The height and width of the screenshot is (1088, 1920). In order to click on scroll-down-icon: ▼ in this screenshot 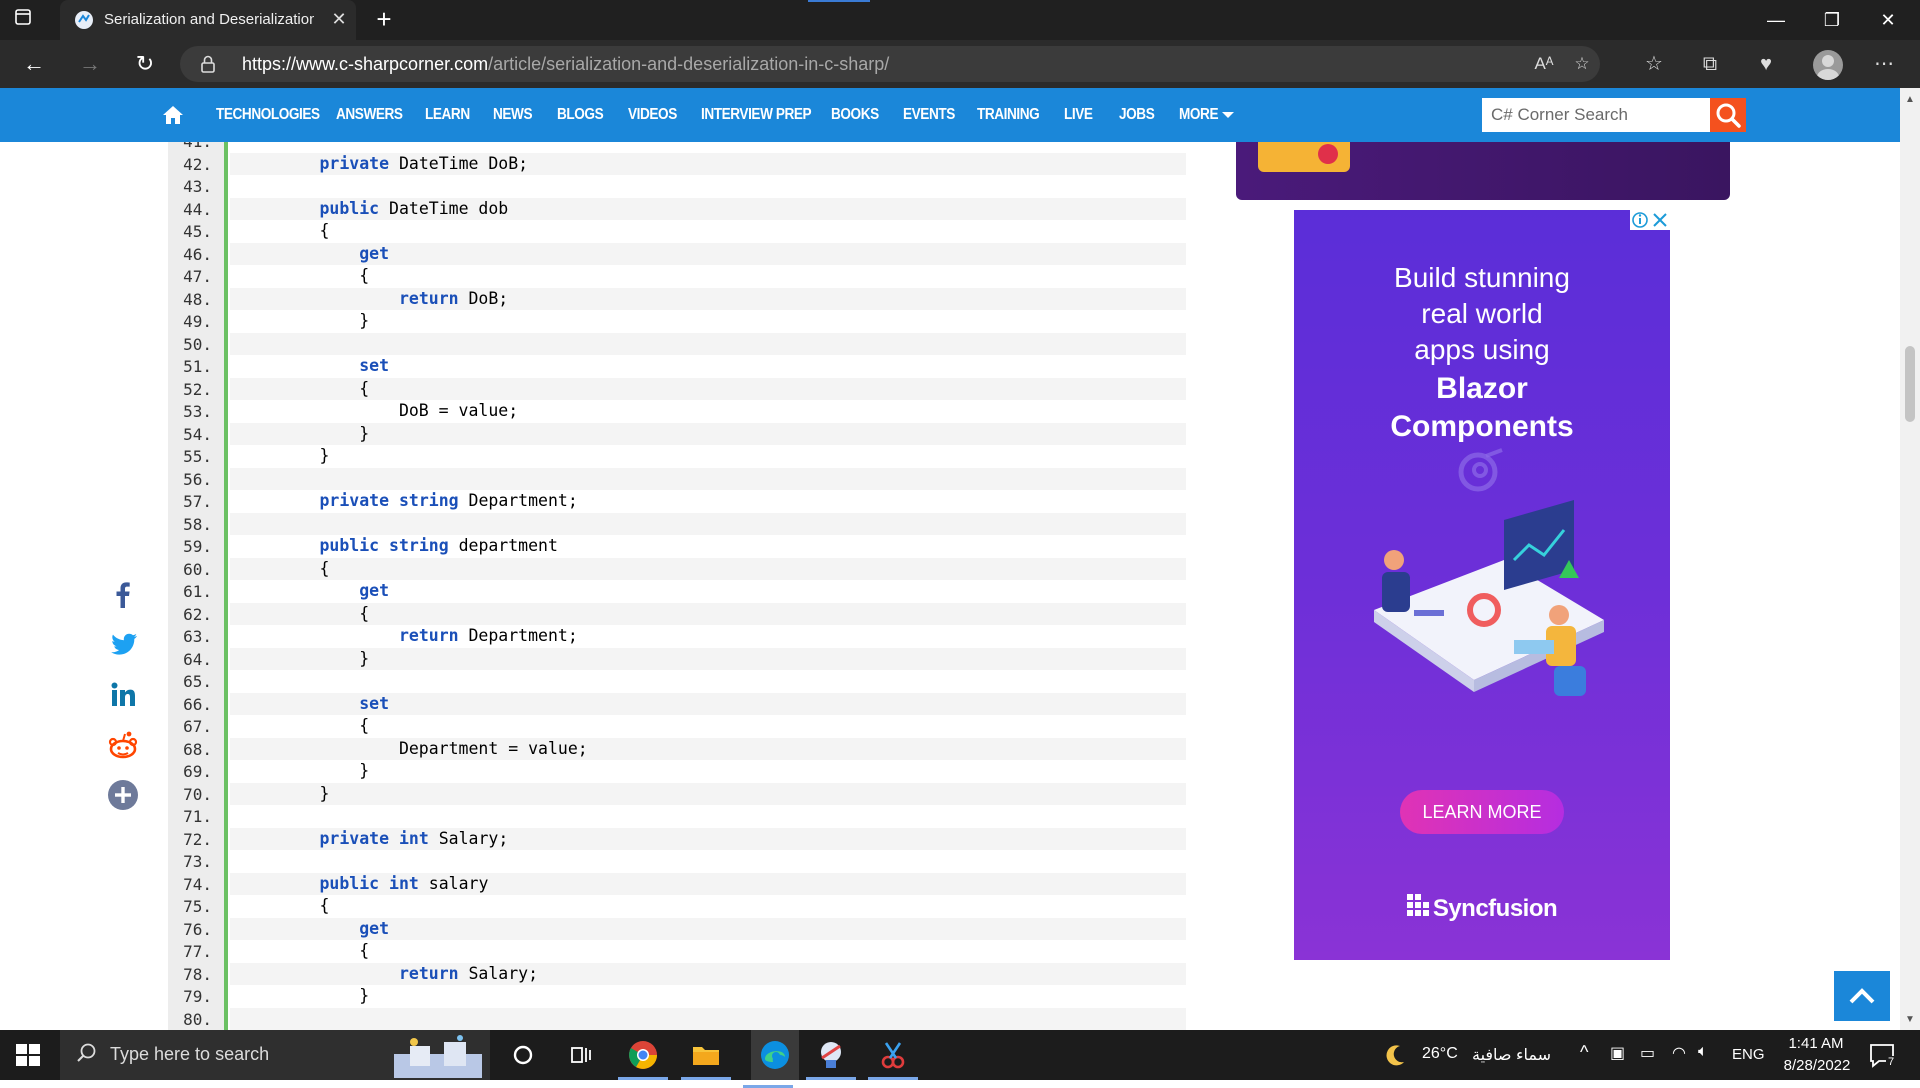, I will do `click(1910, 1019)`.